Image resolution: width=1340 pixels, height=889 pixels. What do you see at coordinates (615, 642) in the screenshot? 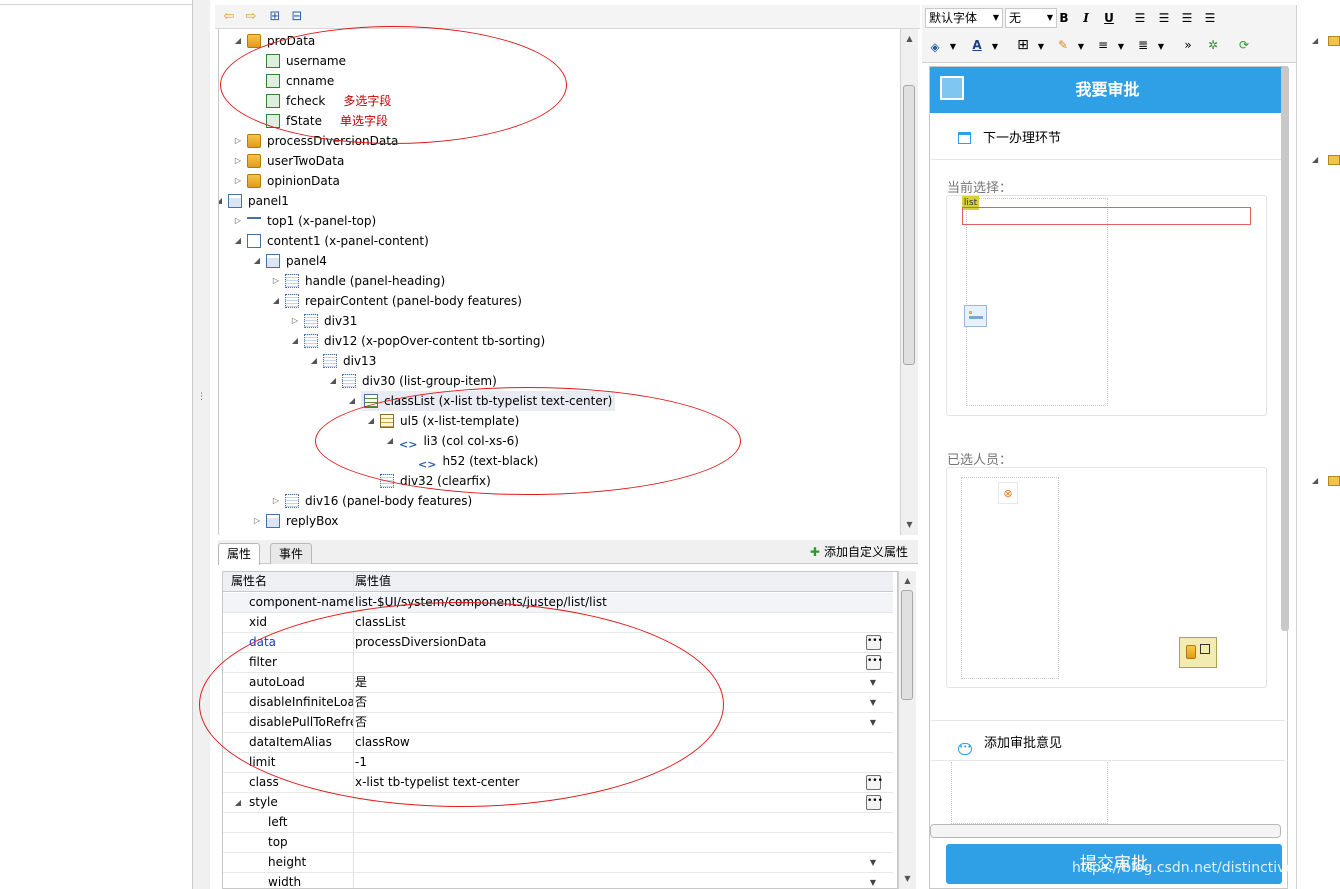
I see `property-value: processDiversionData` at bounding box center [615, 642].